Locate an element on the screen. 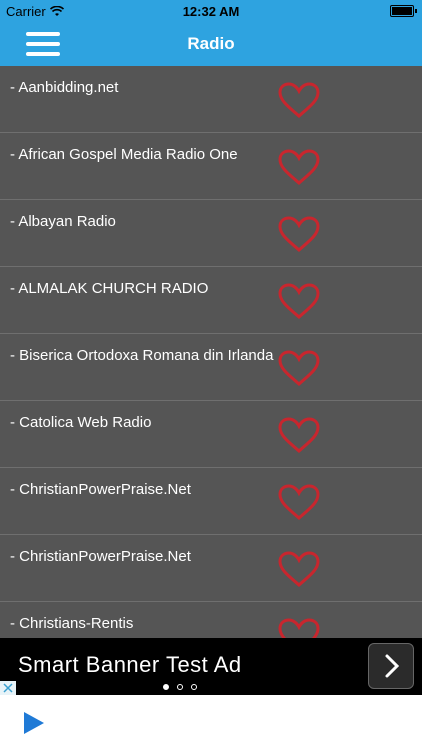 The image size is (422, 750). player-bar is located at coordinates (211, 722).